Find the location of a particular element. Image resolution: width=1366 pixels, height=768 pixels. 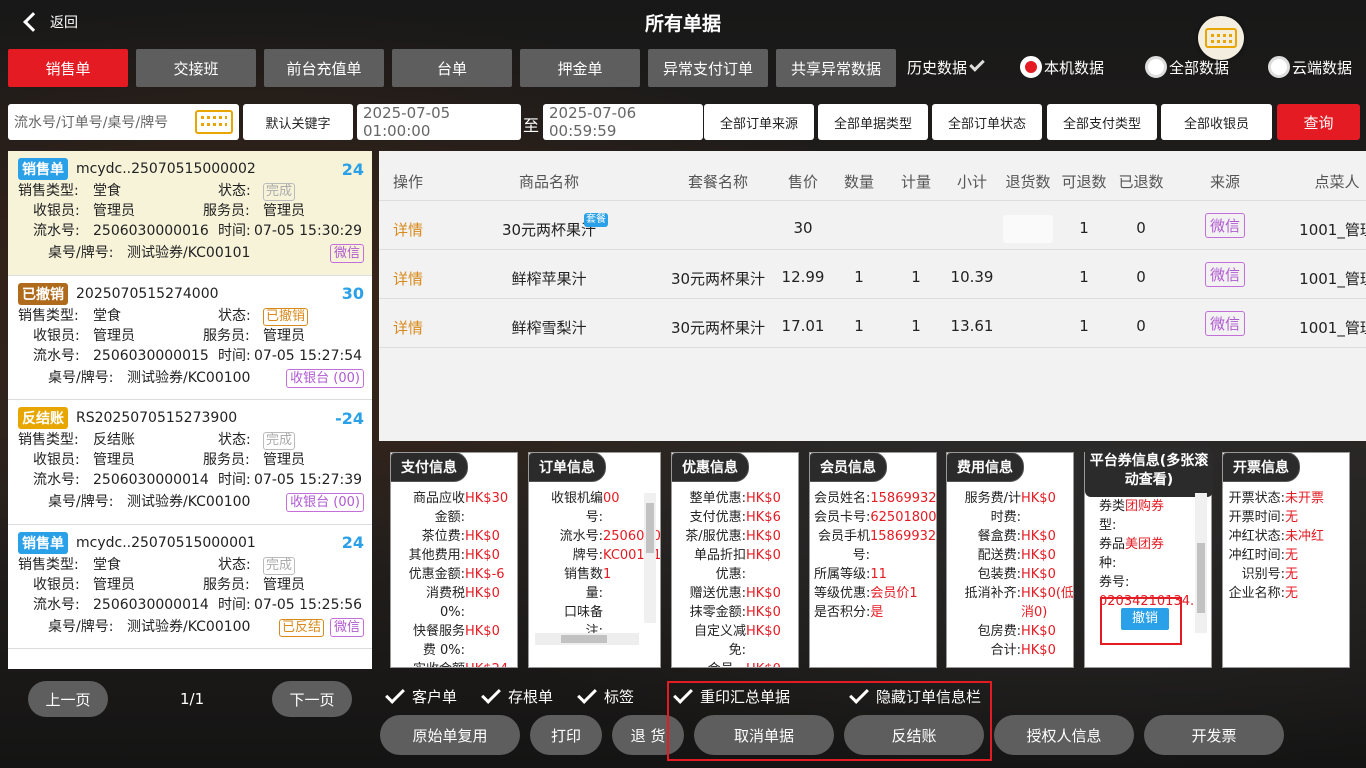

info-line: 抹零金额:HK$0 is located at coordinates (728, 612).